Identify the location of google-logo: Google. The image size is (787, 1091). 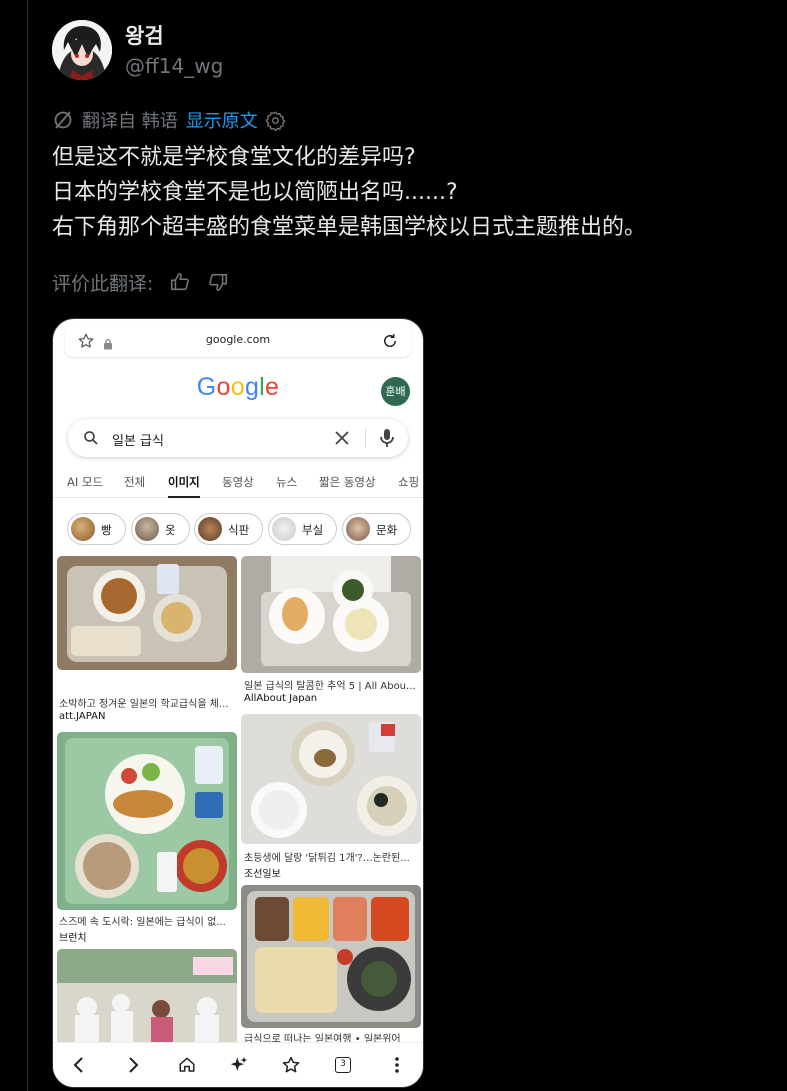
(238, 387).